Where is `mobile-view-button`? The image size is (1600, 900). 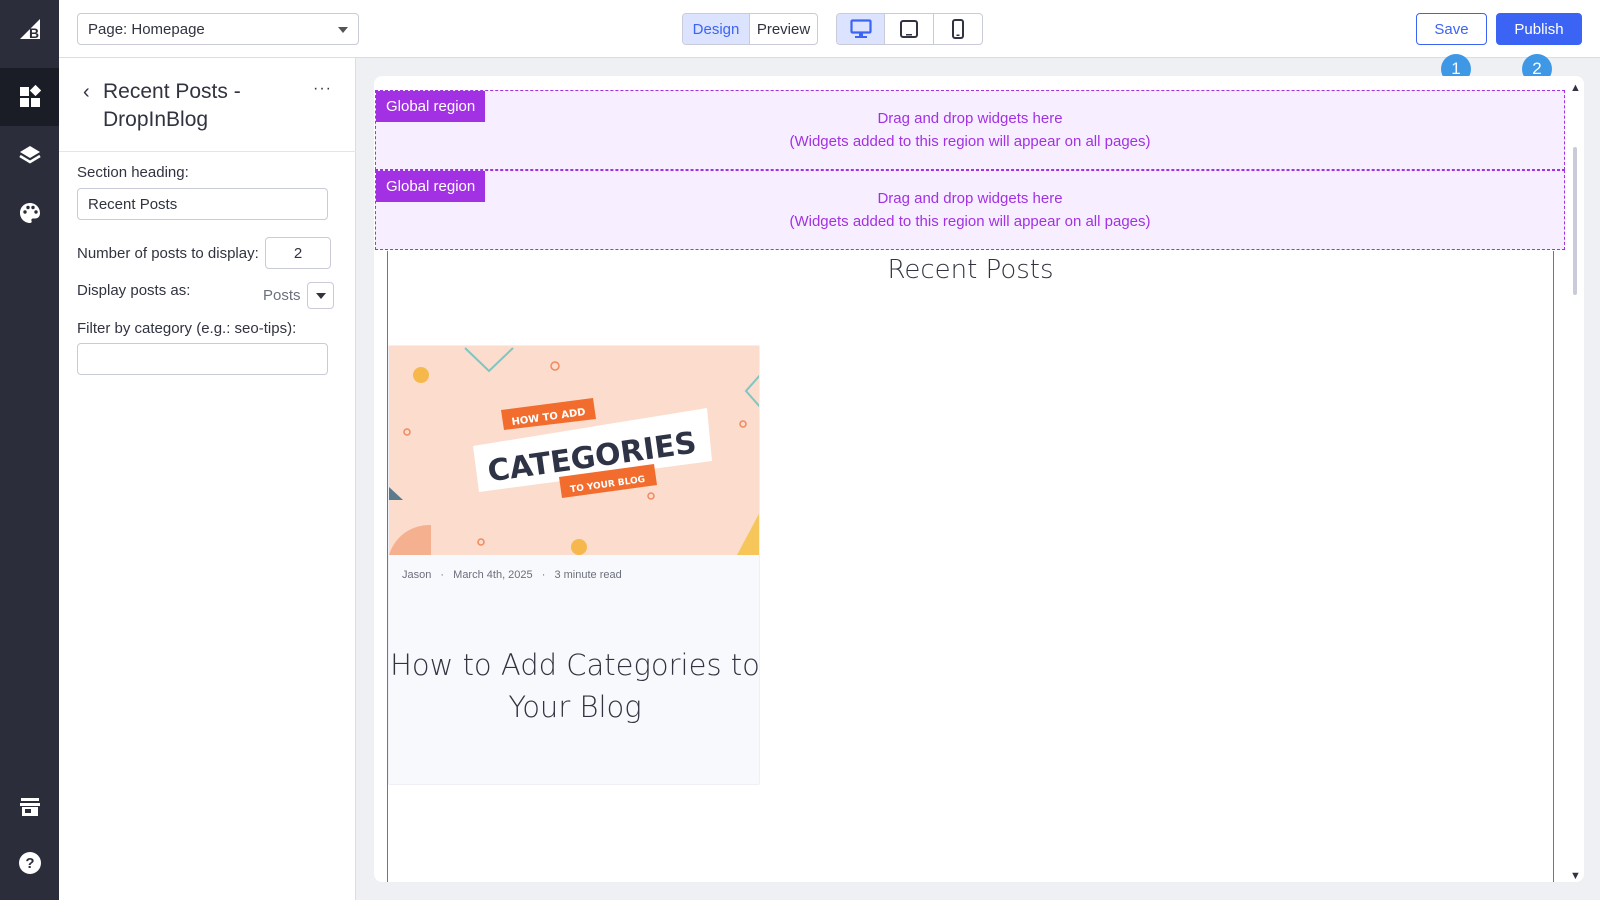
mobile-view-button is located at coordinates (958, 29).